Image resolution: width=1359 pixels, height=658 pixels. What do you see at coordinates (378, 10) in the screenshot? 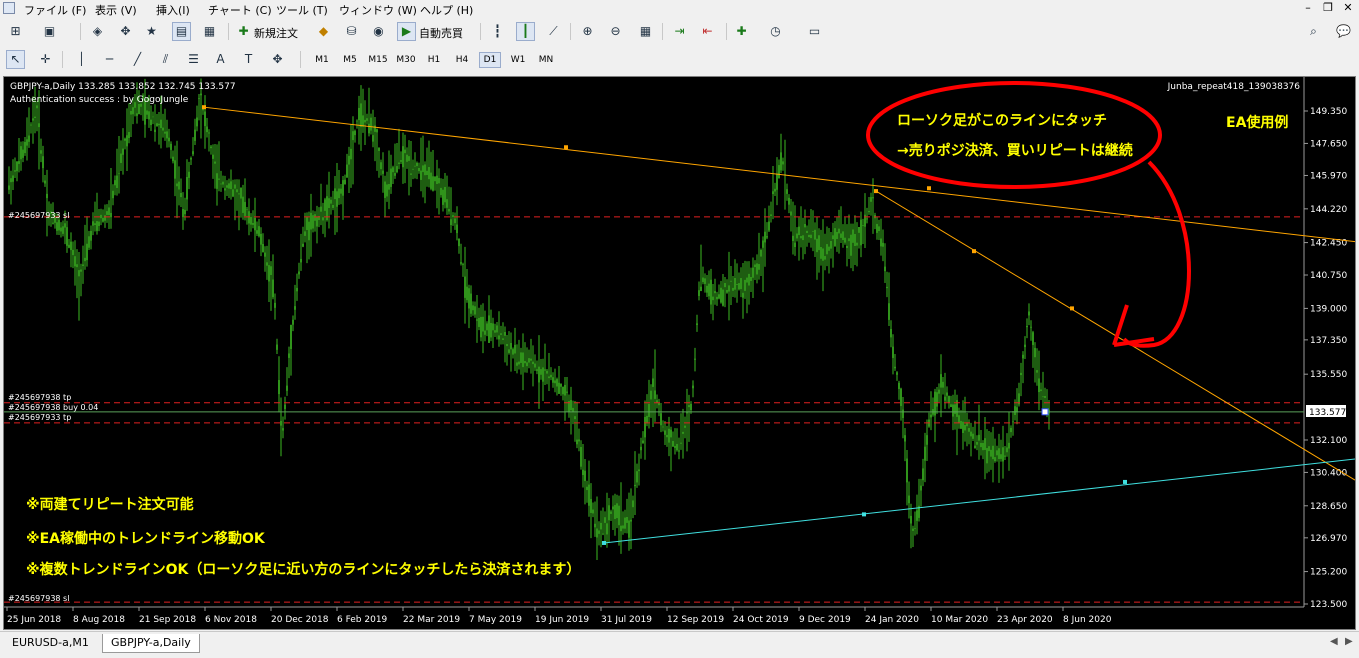
I see `menu-window: ウィンドウ (W)` at bounding box center [378, 10].